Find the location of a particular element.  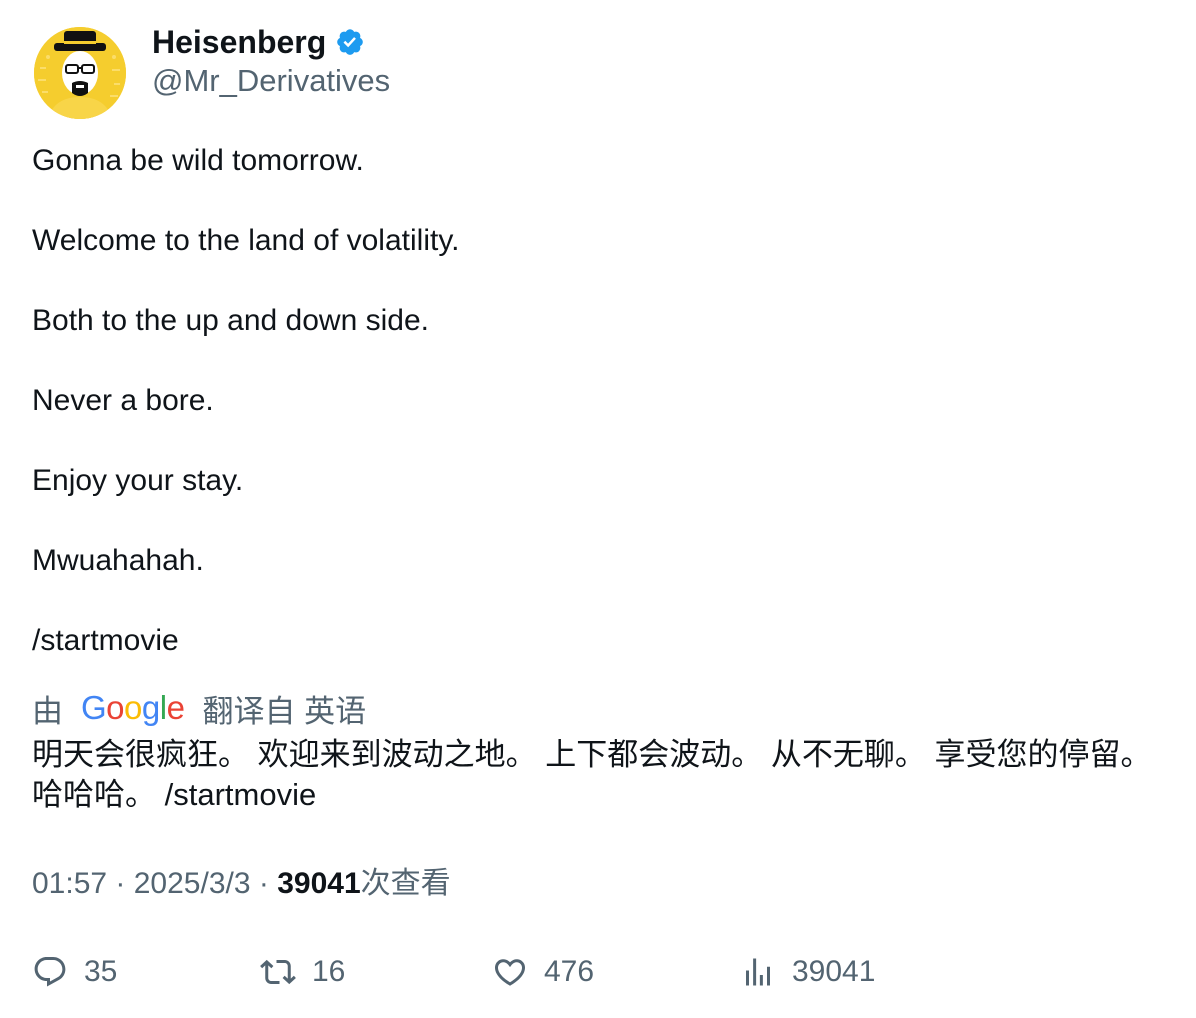

heisenberg-avatar-icon is located at coordinates (80, 73).